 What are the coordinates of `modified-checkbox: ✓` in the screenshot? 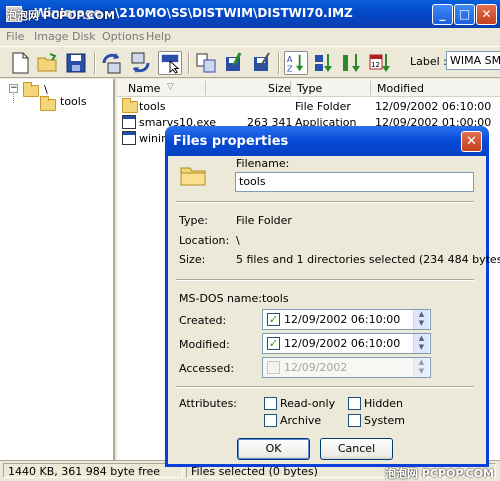 It's located at (273, 343).